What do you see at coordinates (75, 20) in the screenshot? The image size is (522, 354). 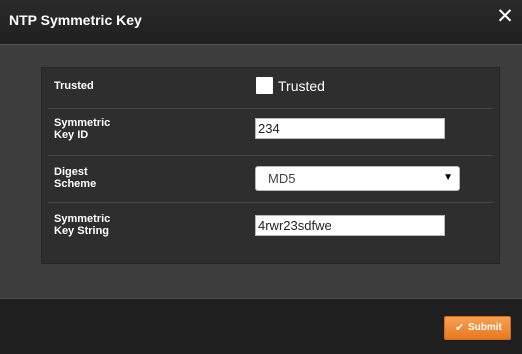 I see `dialog-title: NTP Symmetric Key` at bounding box center [75, 20].